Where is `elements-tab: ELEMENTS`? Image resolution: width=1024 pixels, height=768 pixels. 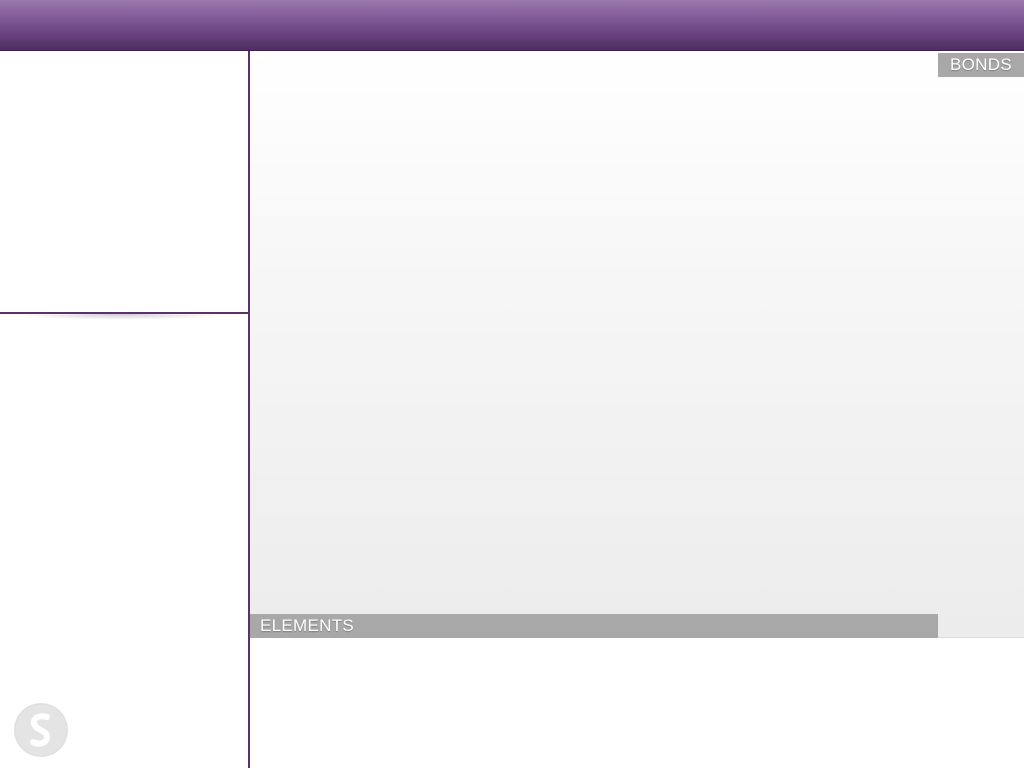 elements-tab: ELEMENTS is located at coordinates (594, 626).